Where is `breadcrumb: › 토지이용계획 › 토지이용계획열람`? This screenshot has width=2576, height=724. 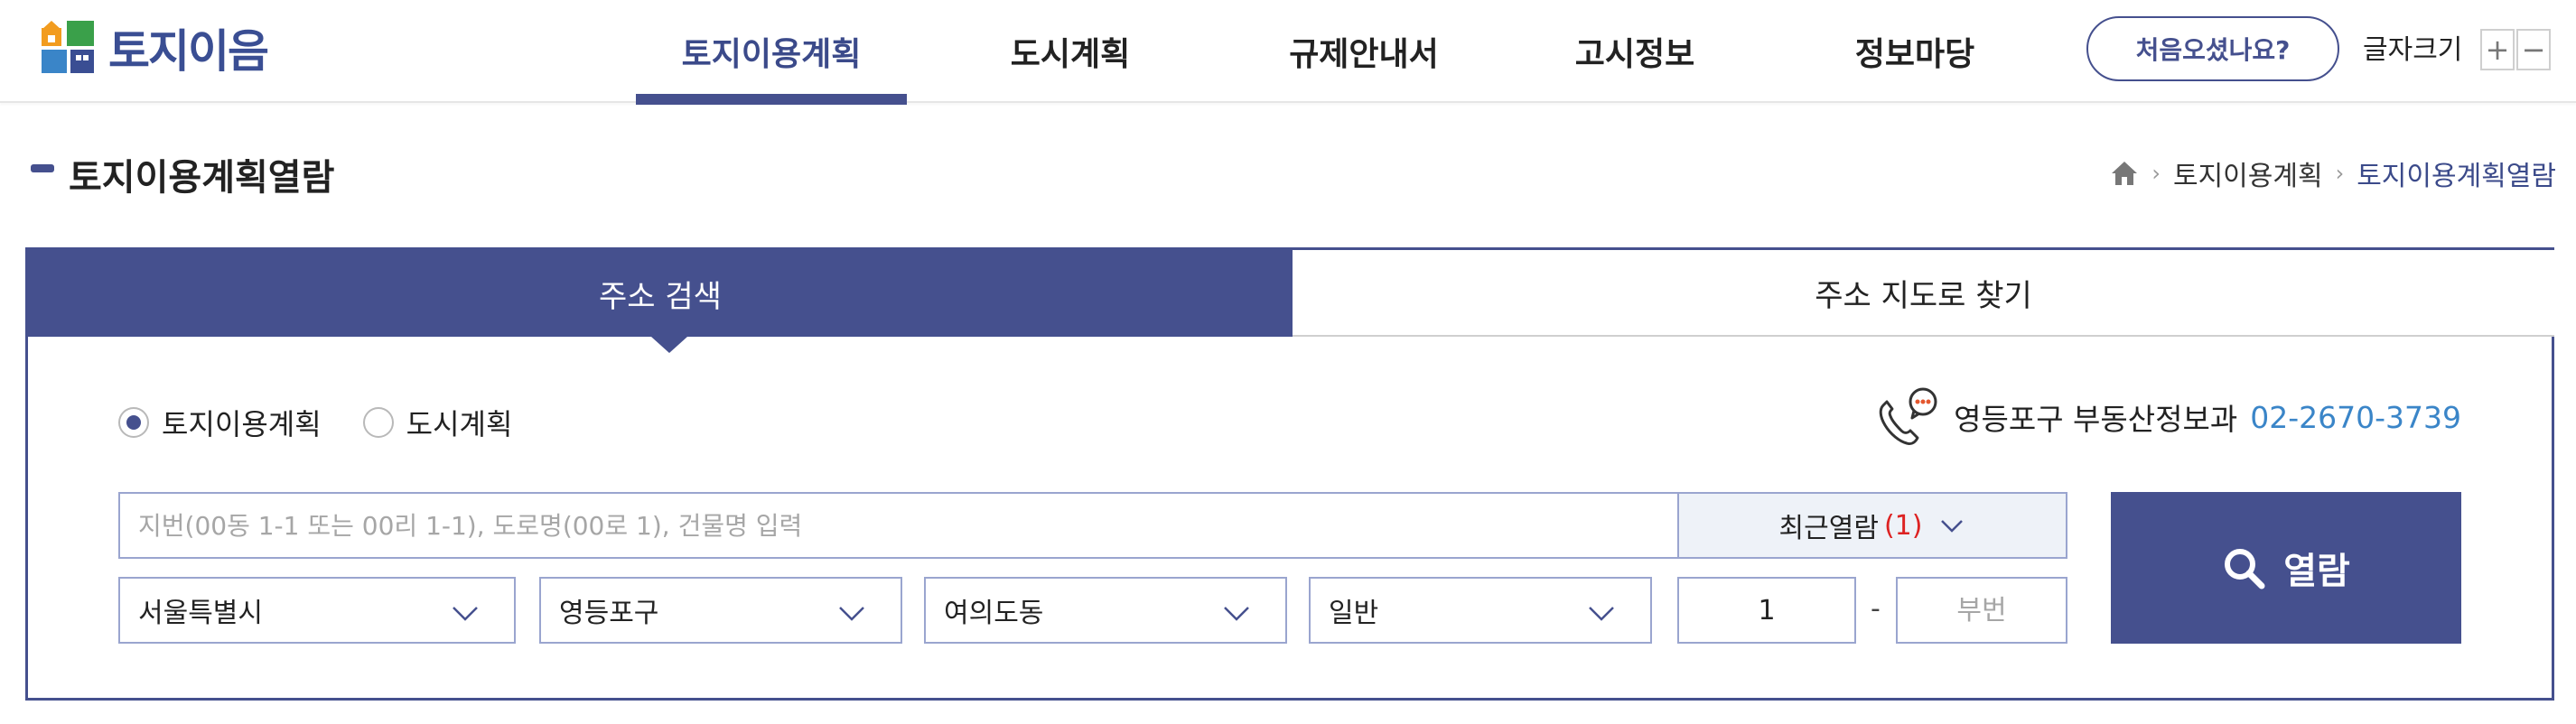 breadcrumb: › 토지이용계획 › 토지이용계획열람 is located at coordinates (2333, 173).